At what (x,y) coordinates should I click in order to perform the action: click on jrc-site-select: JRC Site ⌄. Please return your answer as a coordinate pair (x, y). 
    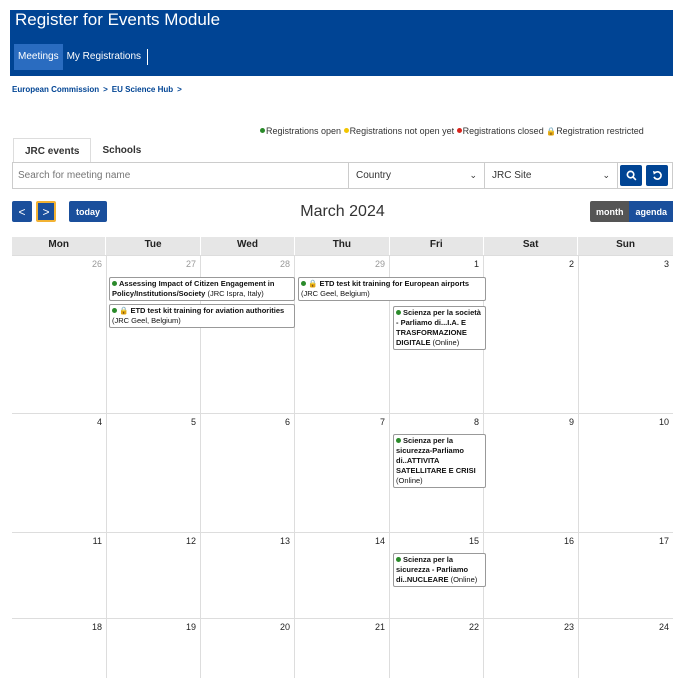
    Looking at the image, I should click on (551, 175).